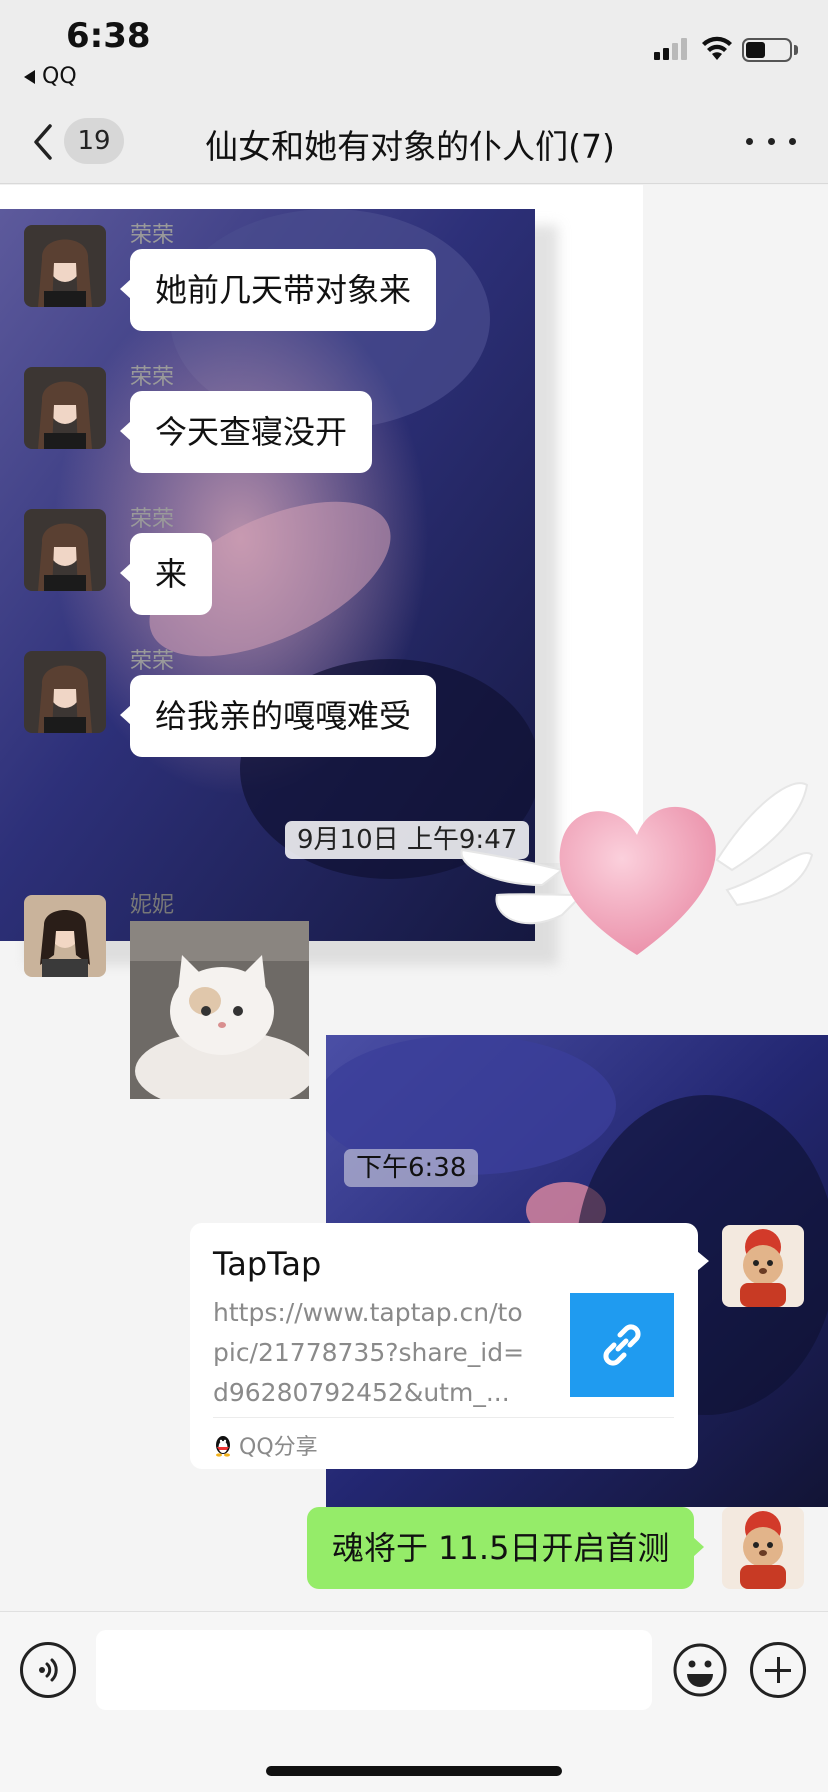 The height and width of the screenshot is (1792, 828). I want to click on chevron-left-icon, so click(43, 142).